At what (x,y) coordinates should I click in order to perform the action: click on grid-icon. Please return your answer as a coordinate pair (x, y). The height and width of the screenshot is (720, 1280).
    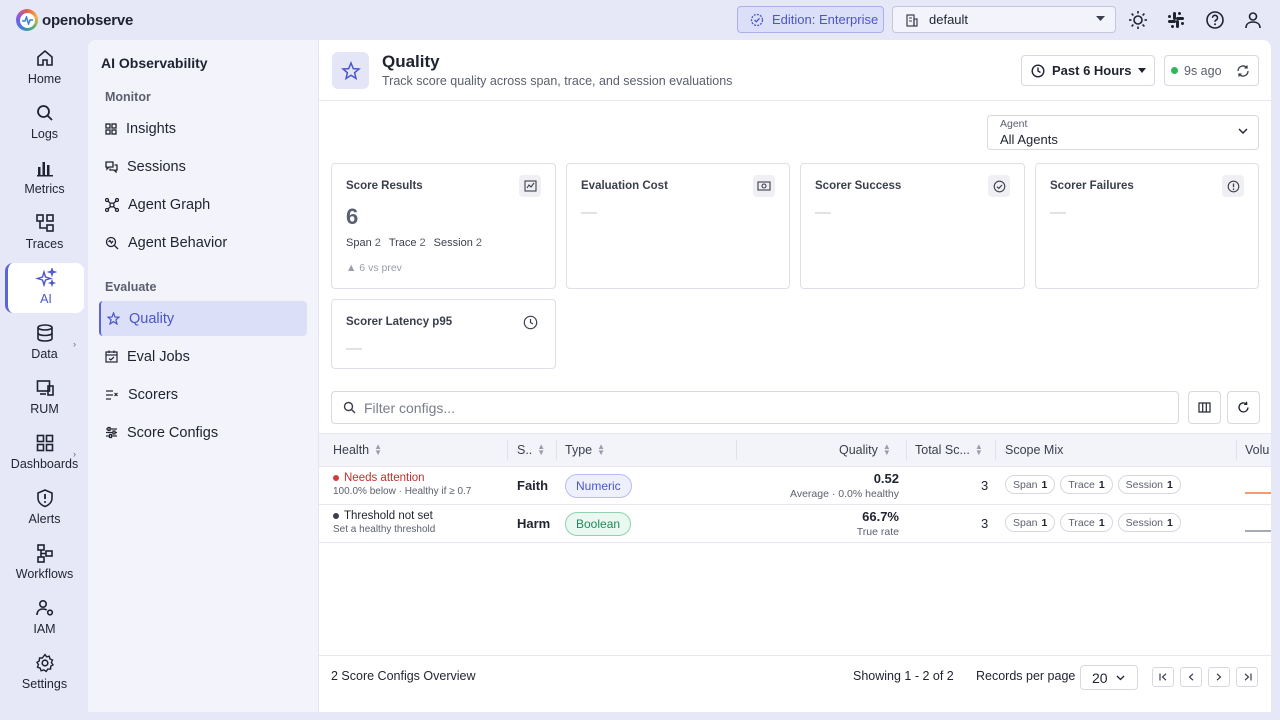
    Looking at the image, I should click on (111, 128).